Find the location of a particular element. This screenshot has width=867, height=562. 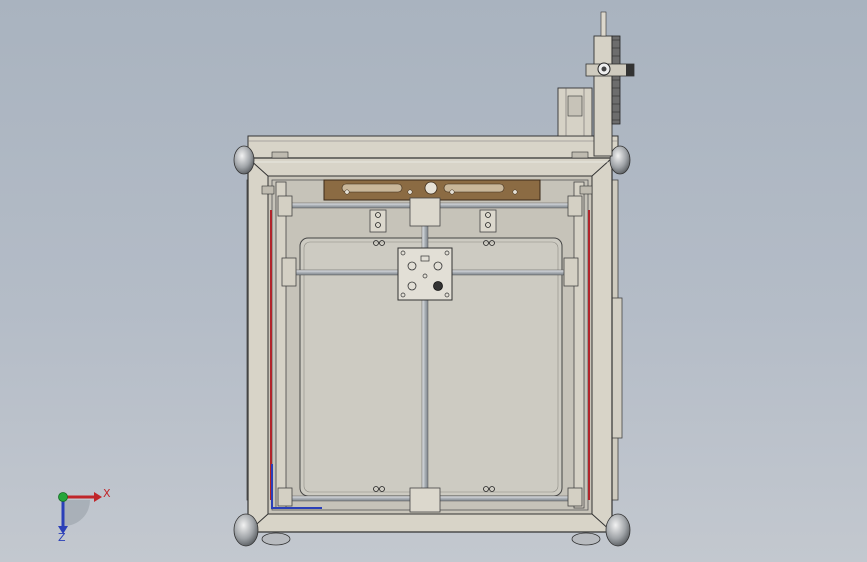

top-rail is located at coordinates (433, 147).